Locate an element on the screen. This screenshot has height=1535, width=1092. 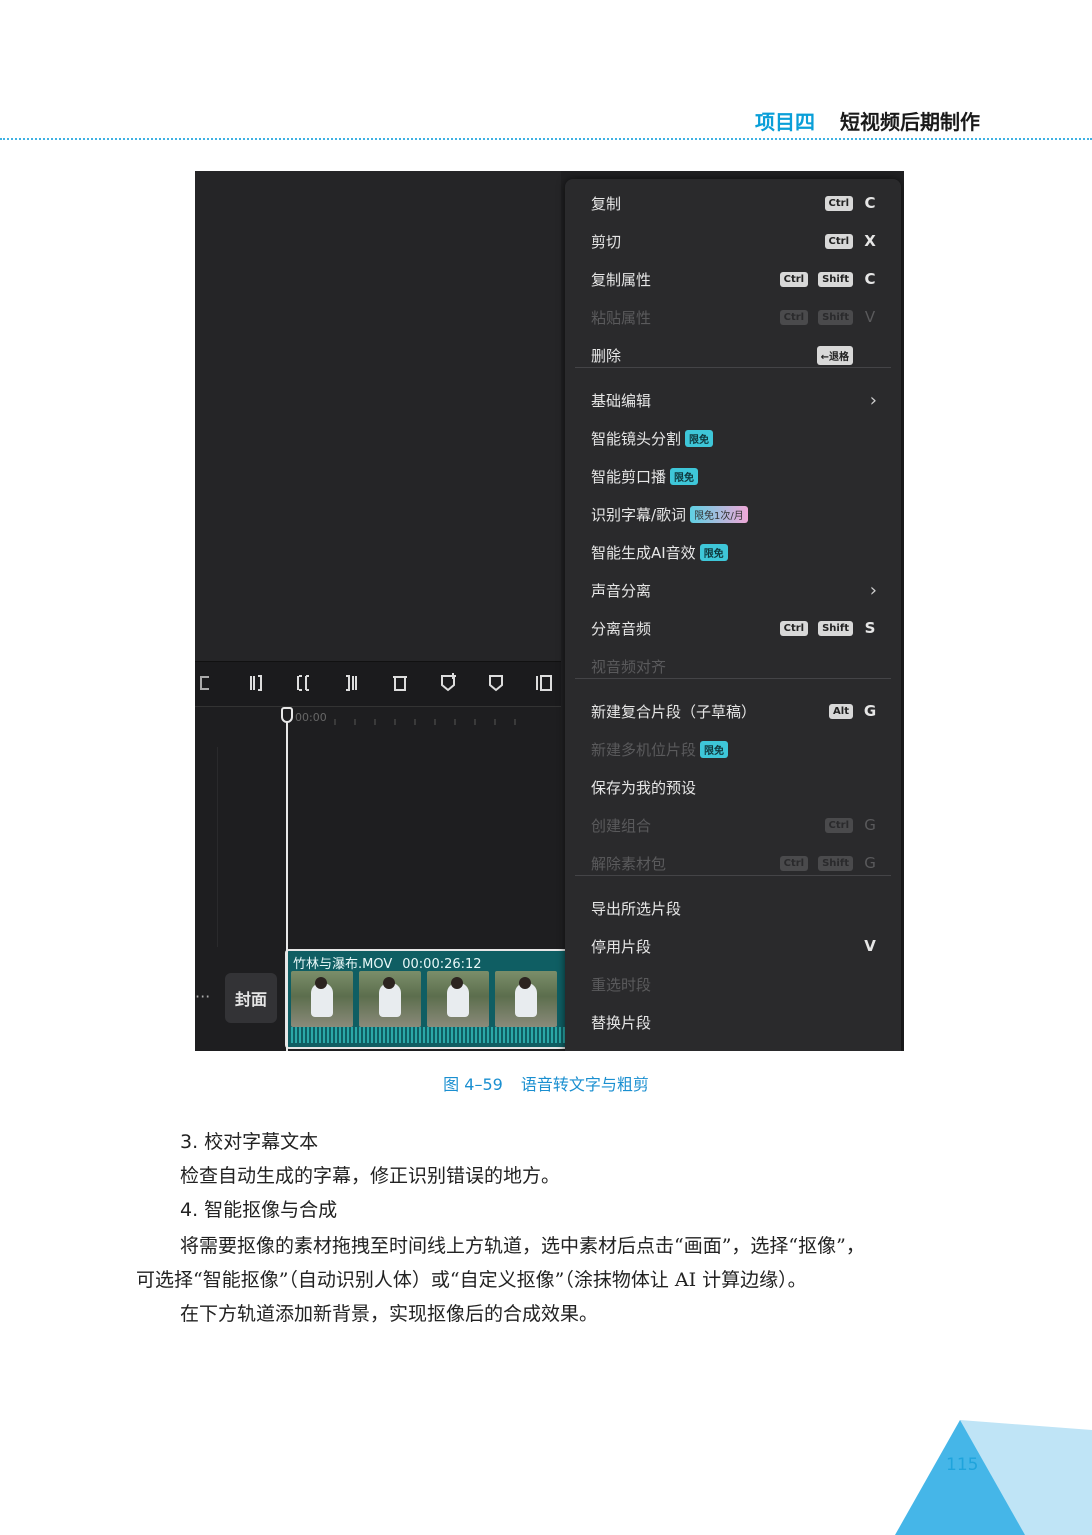
menu-item: 替换片段 is located at coordinates (734, 1022).